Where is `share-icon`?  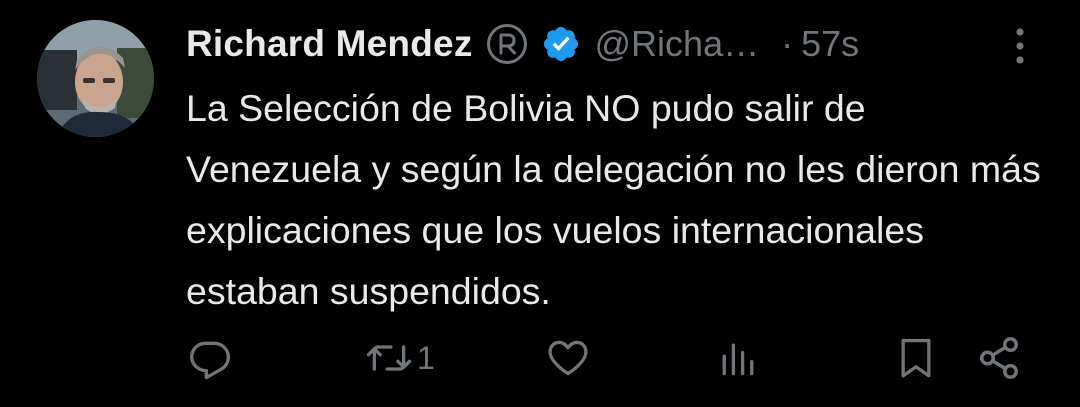 share-icon is located at coordinates (999, 358).